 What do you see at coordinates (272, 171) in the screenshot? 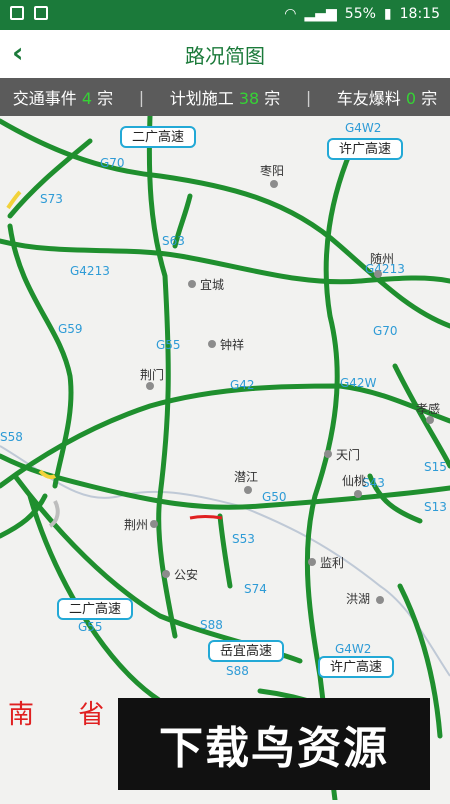
I see `city-label: 枣阳` at bounding box center [272, 171].